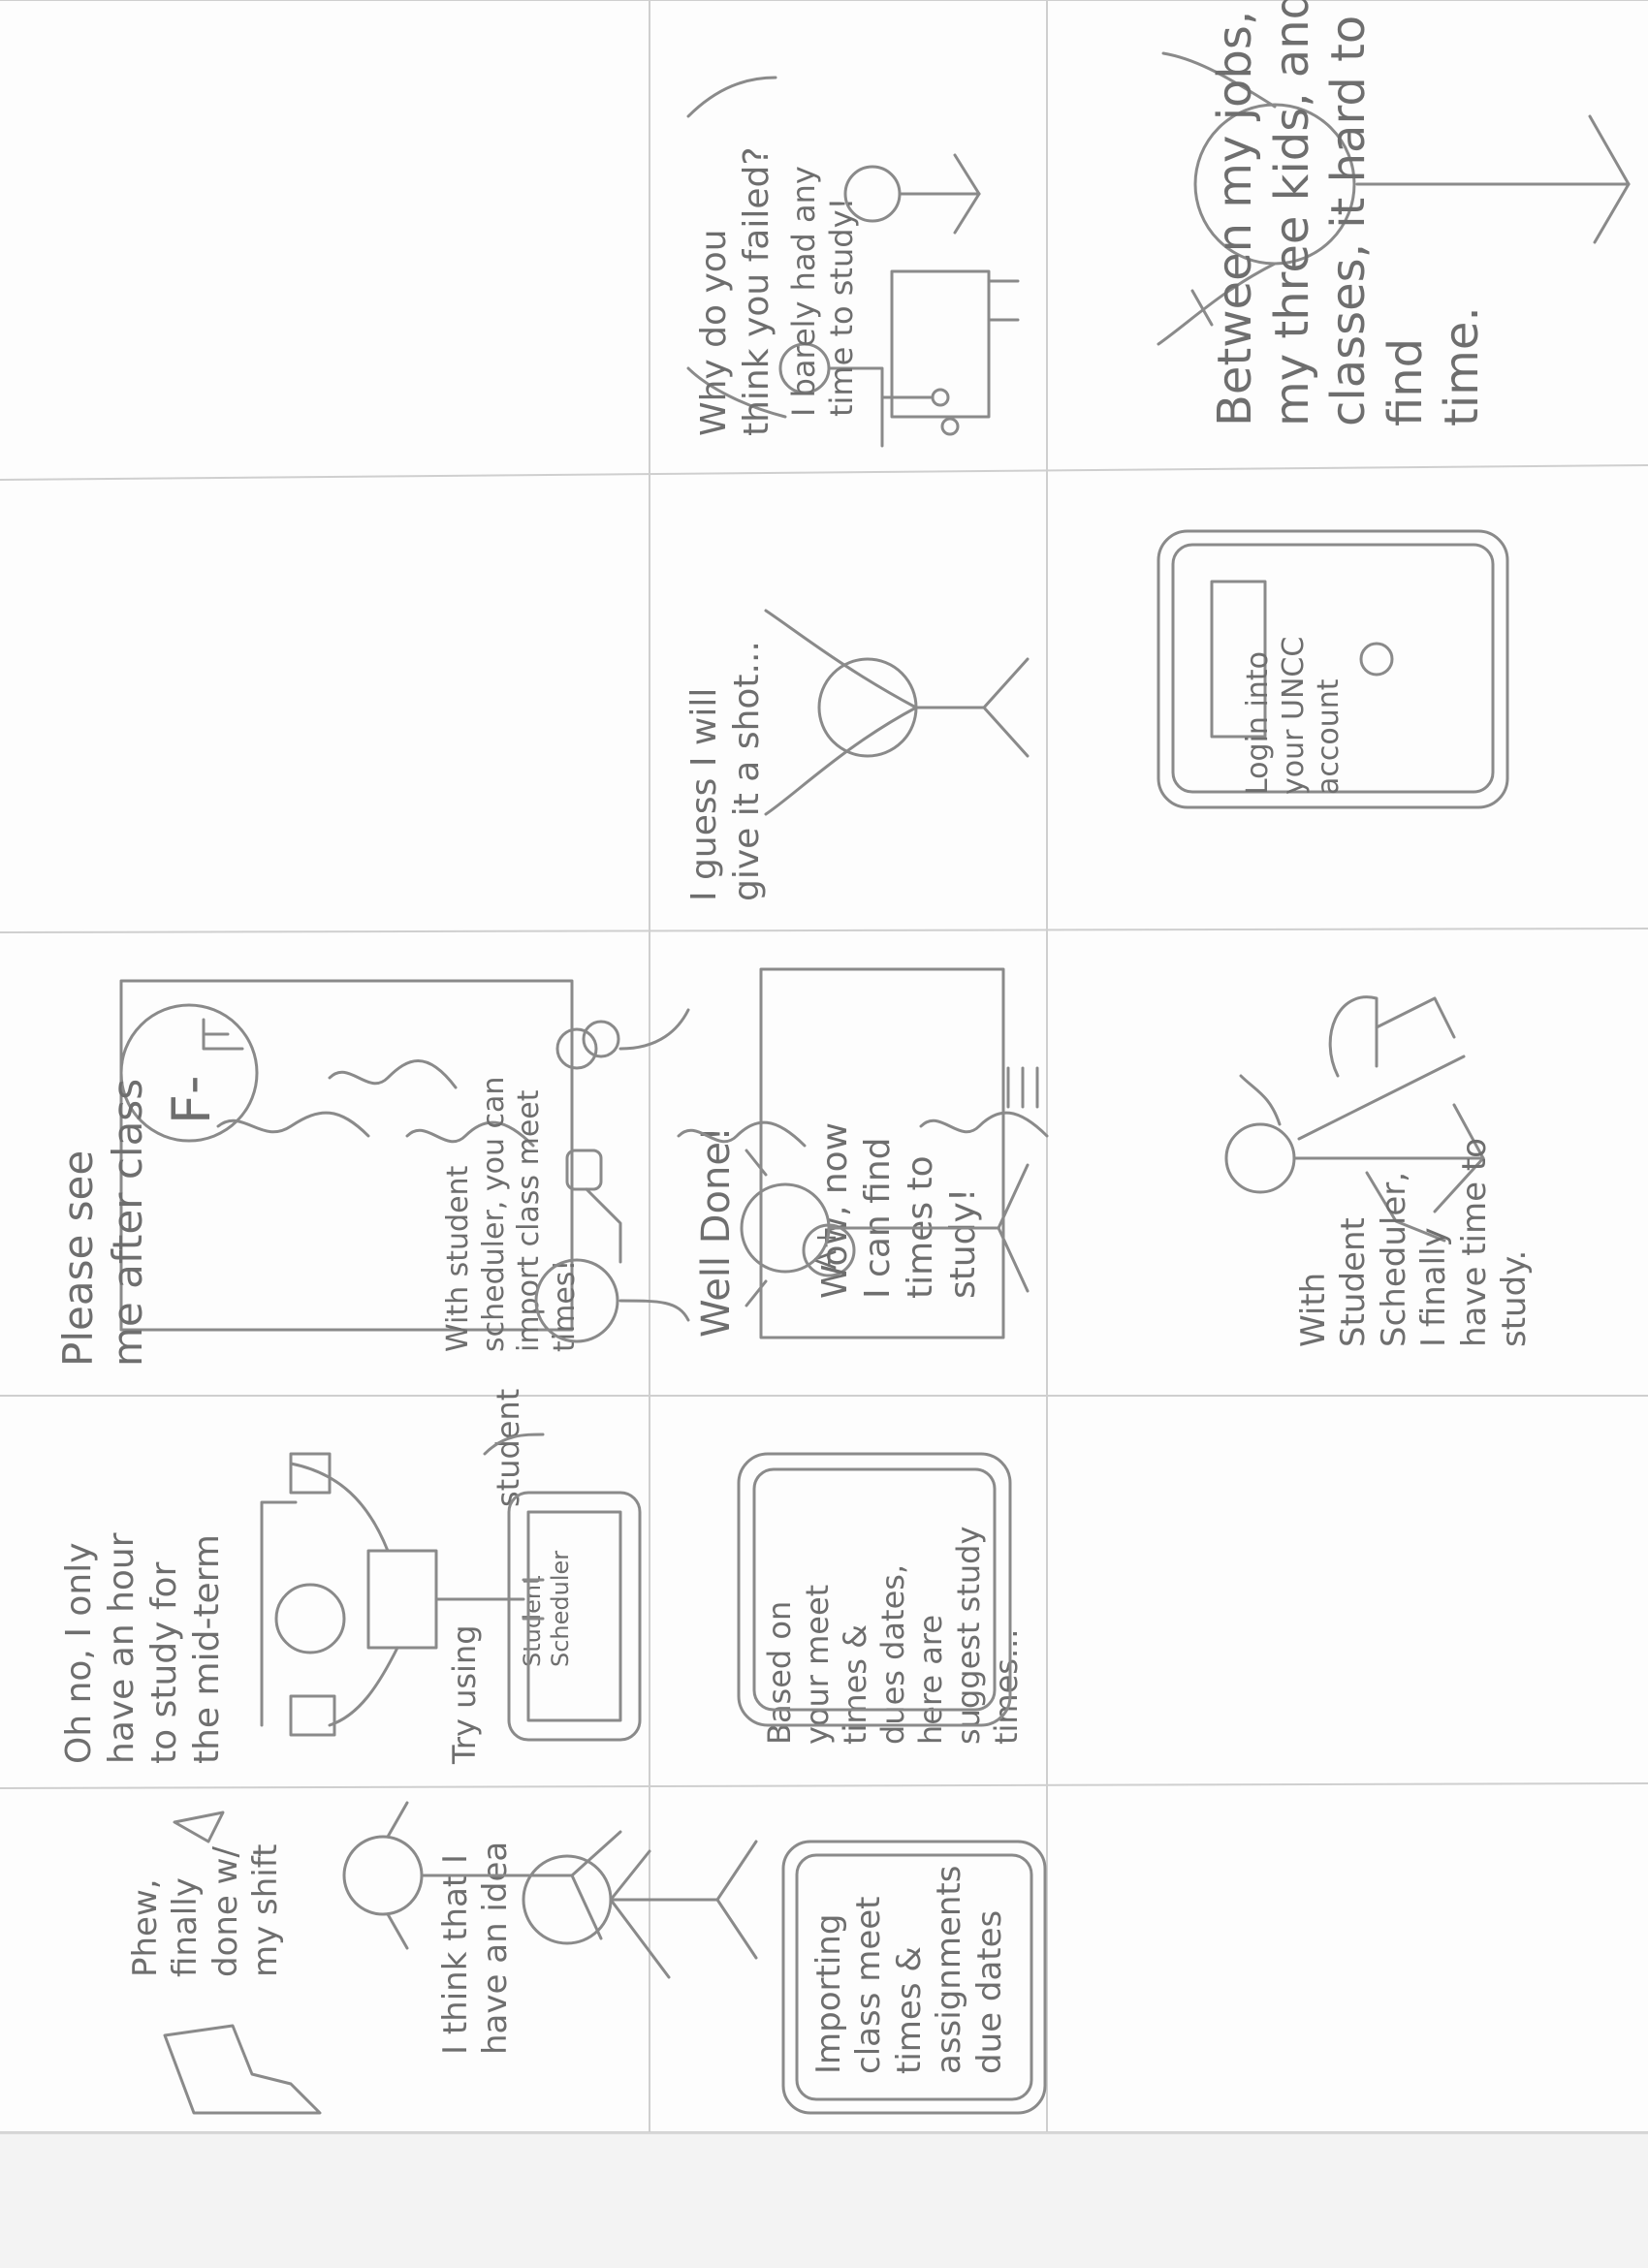  I want to click on panel-6-login: Login into your UNCC account, so click(1347, 702).